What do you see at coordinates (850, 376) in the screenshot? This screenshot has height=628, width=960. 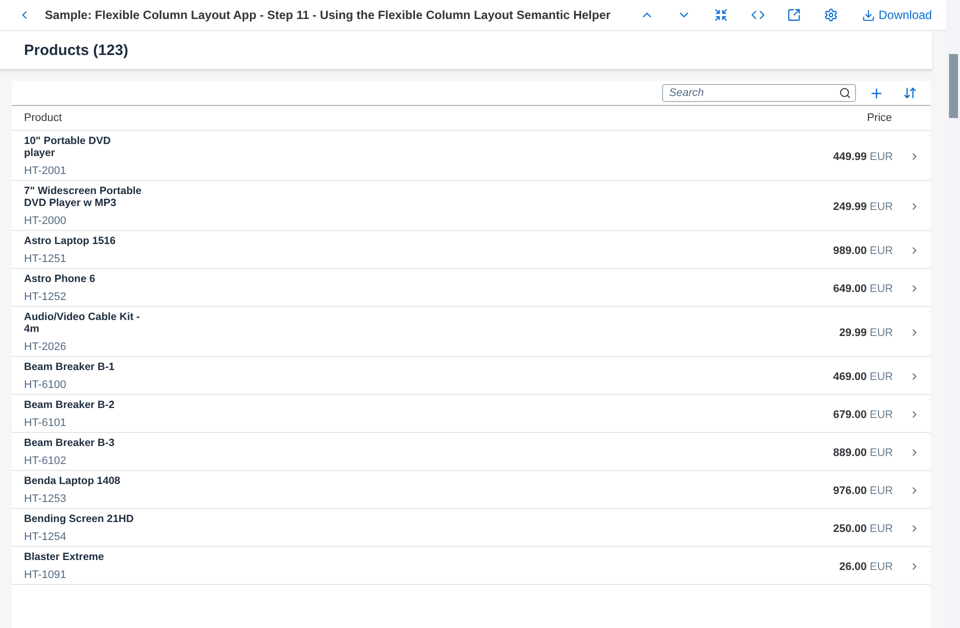 I see `price-value: 469.00` at bounding box center [850, 376].